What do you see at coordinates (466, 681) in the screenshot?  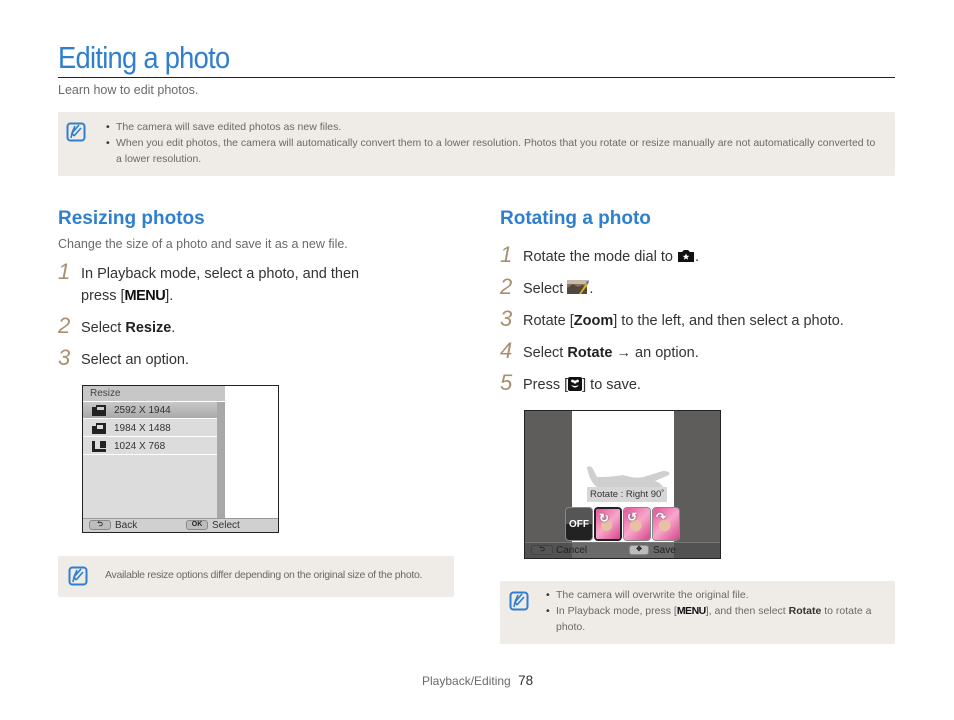 I see `footer-section: Playback/Editing` at bounding box center [466, 681].